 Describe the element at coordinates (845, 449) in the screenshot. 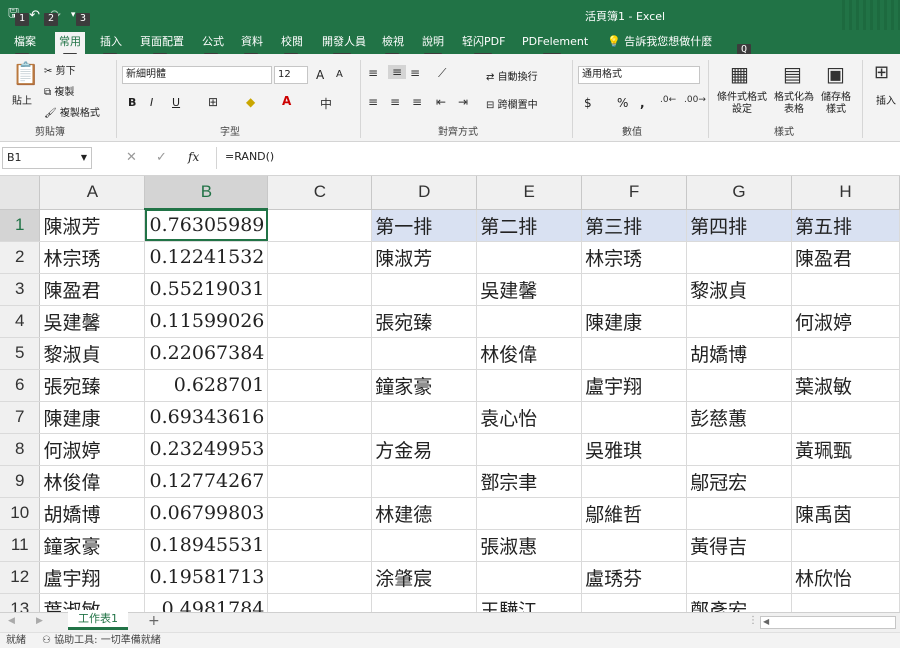

I see `cell: 黃珮甄` at that location.